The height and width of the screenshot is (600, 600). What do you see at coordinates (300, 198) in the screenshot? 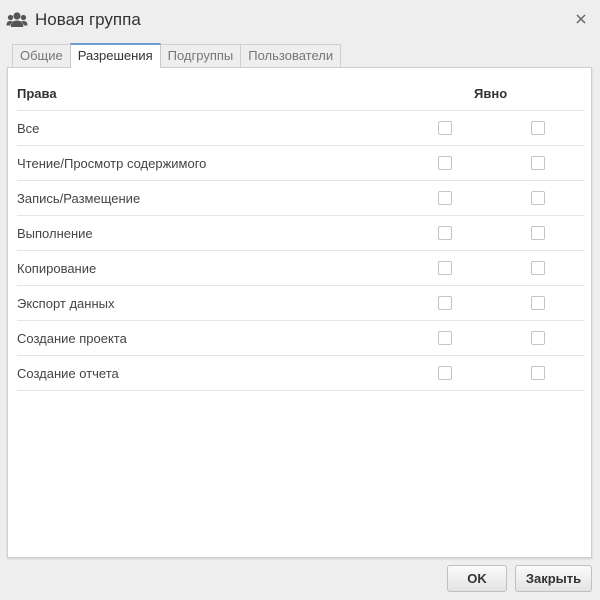
I see `table-row: Запись/Размещение` at bounding box center [300, 198].